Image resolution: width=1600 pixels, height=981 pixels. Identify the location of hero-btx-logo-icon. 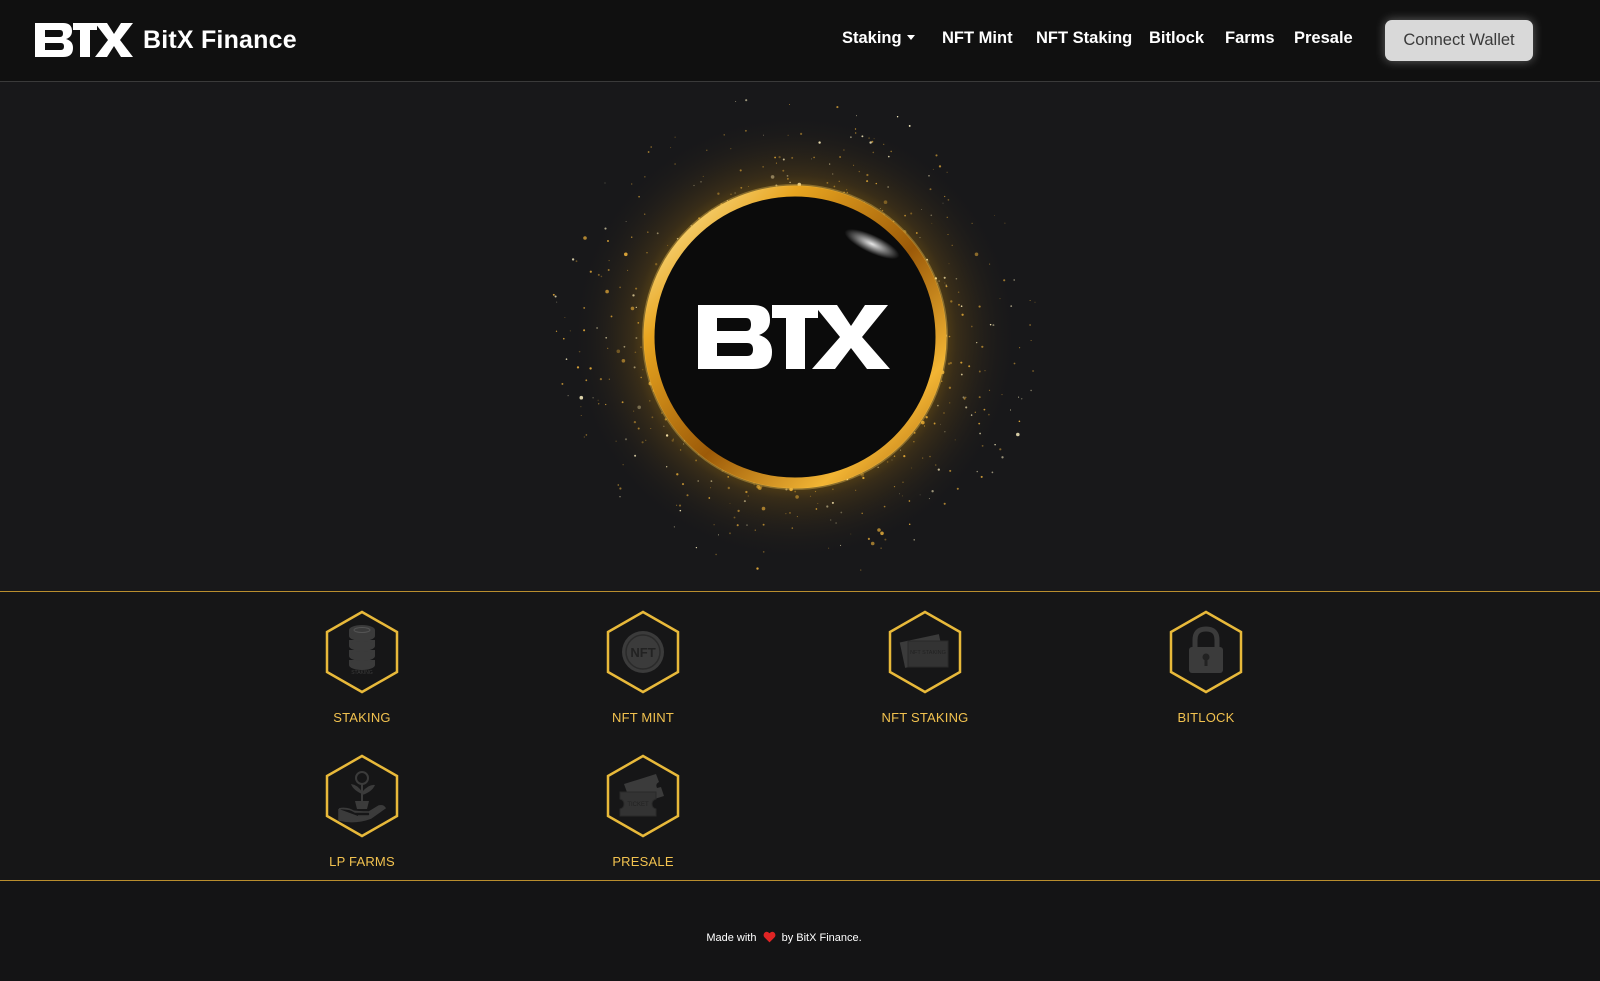
(794, 337).